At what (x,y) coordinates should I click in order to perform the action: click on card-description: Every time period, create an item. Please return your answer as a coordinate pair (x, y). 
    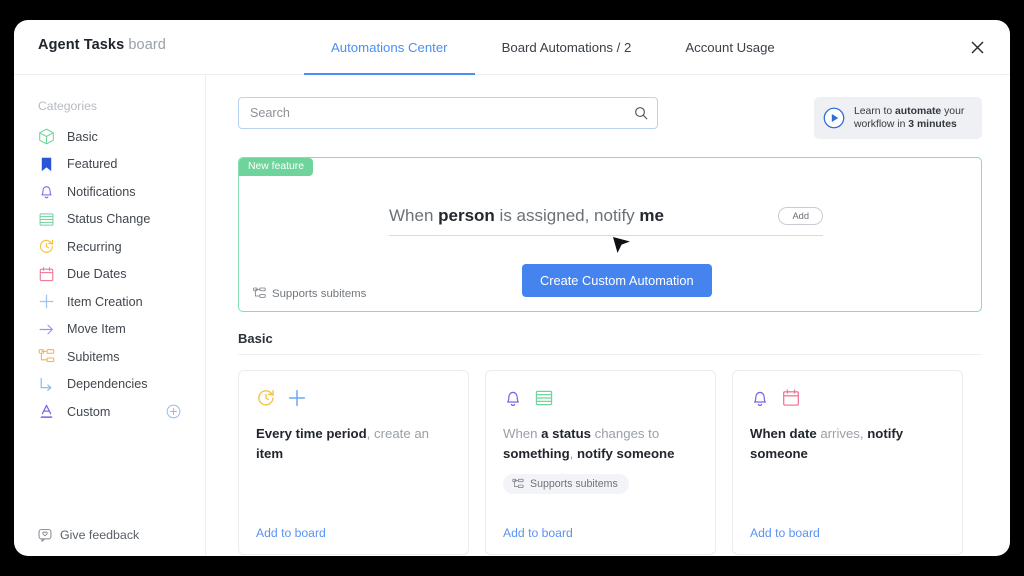
    Looking at the image, I should click on (353, 444).